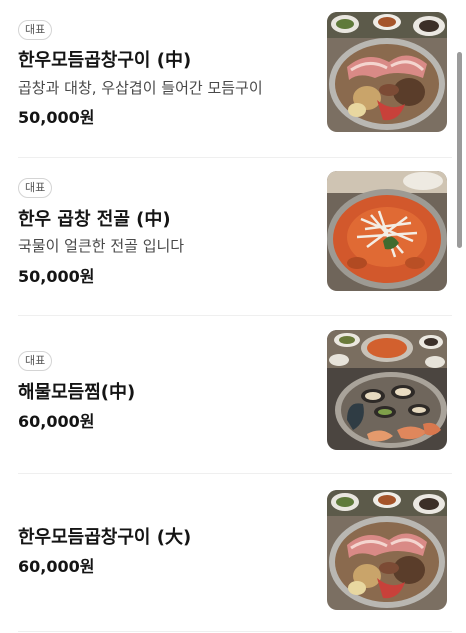  I want to click on divider, so click(235, 631).